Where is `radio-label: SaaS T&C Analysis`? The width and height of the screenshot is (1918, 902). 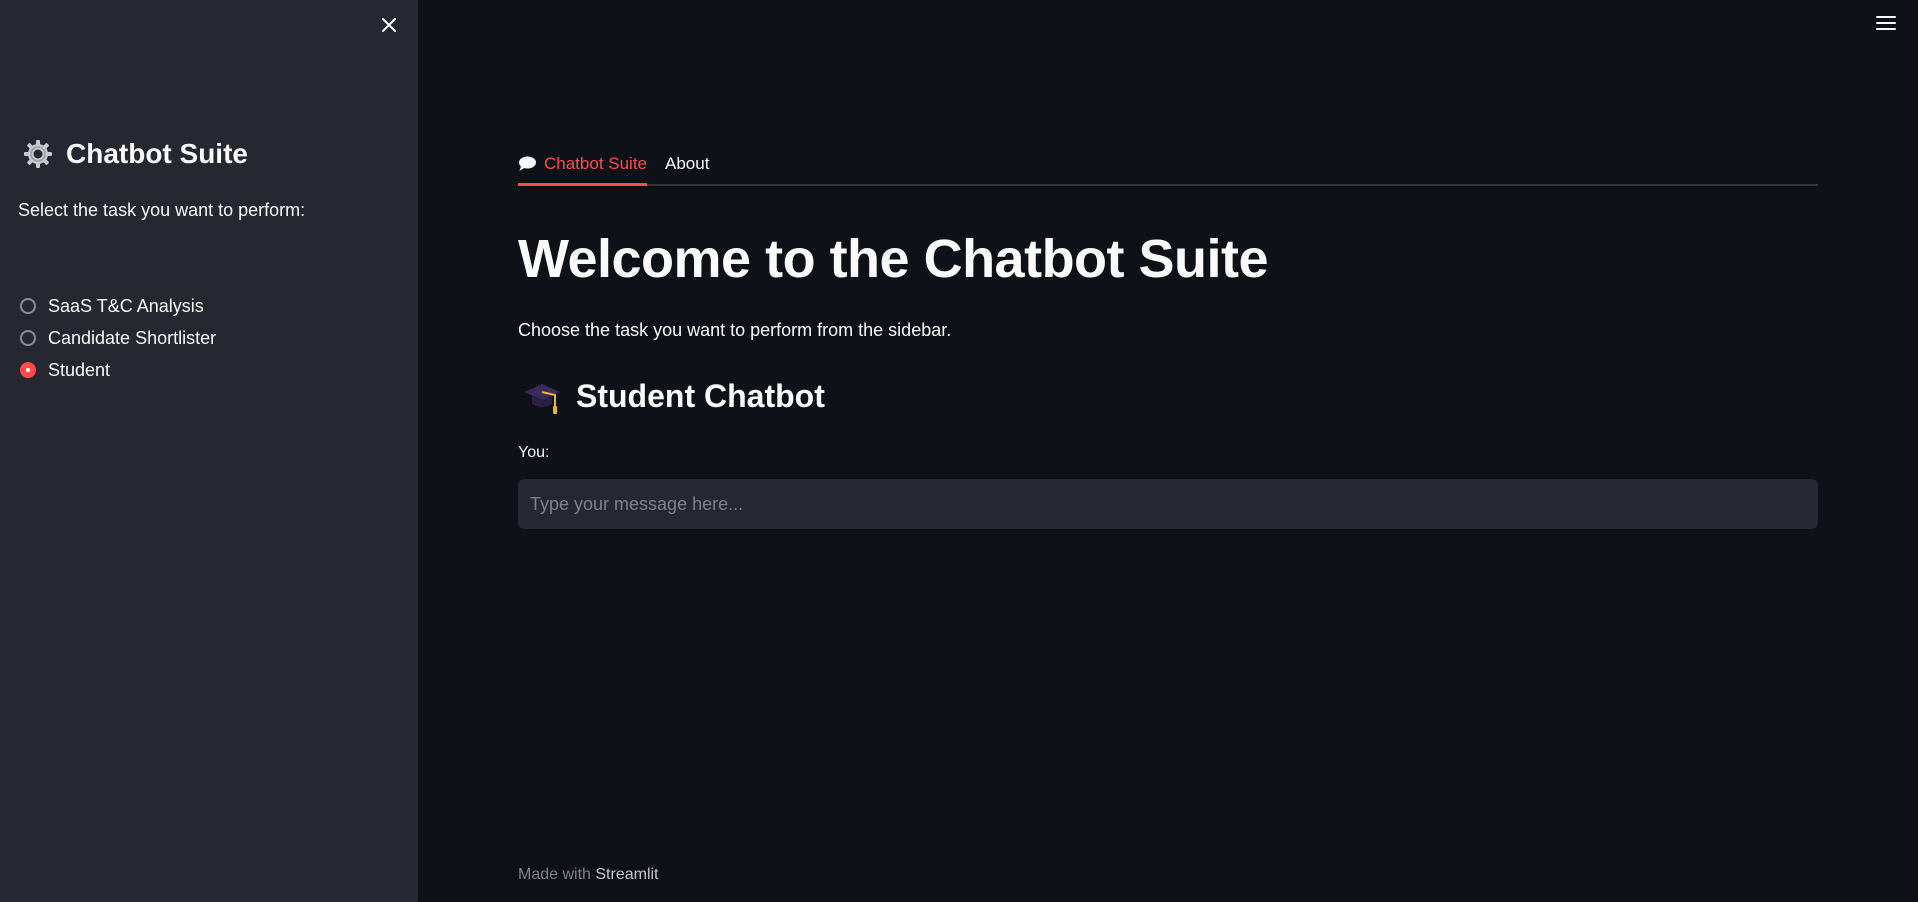
radio-label: SaaS T&C Analysis is located at coordinates (126, 305).